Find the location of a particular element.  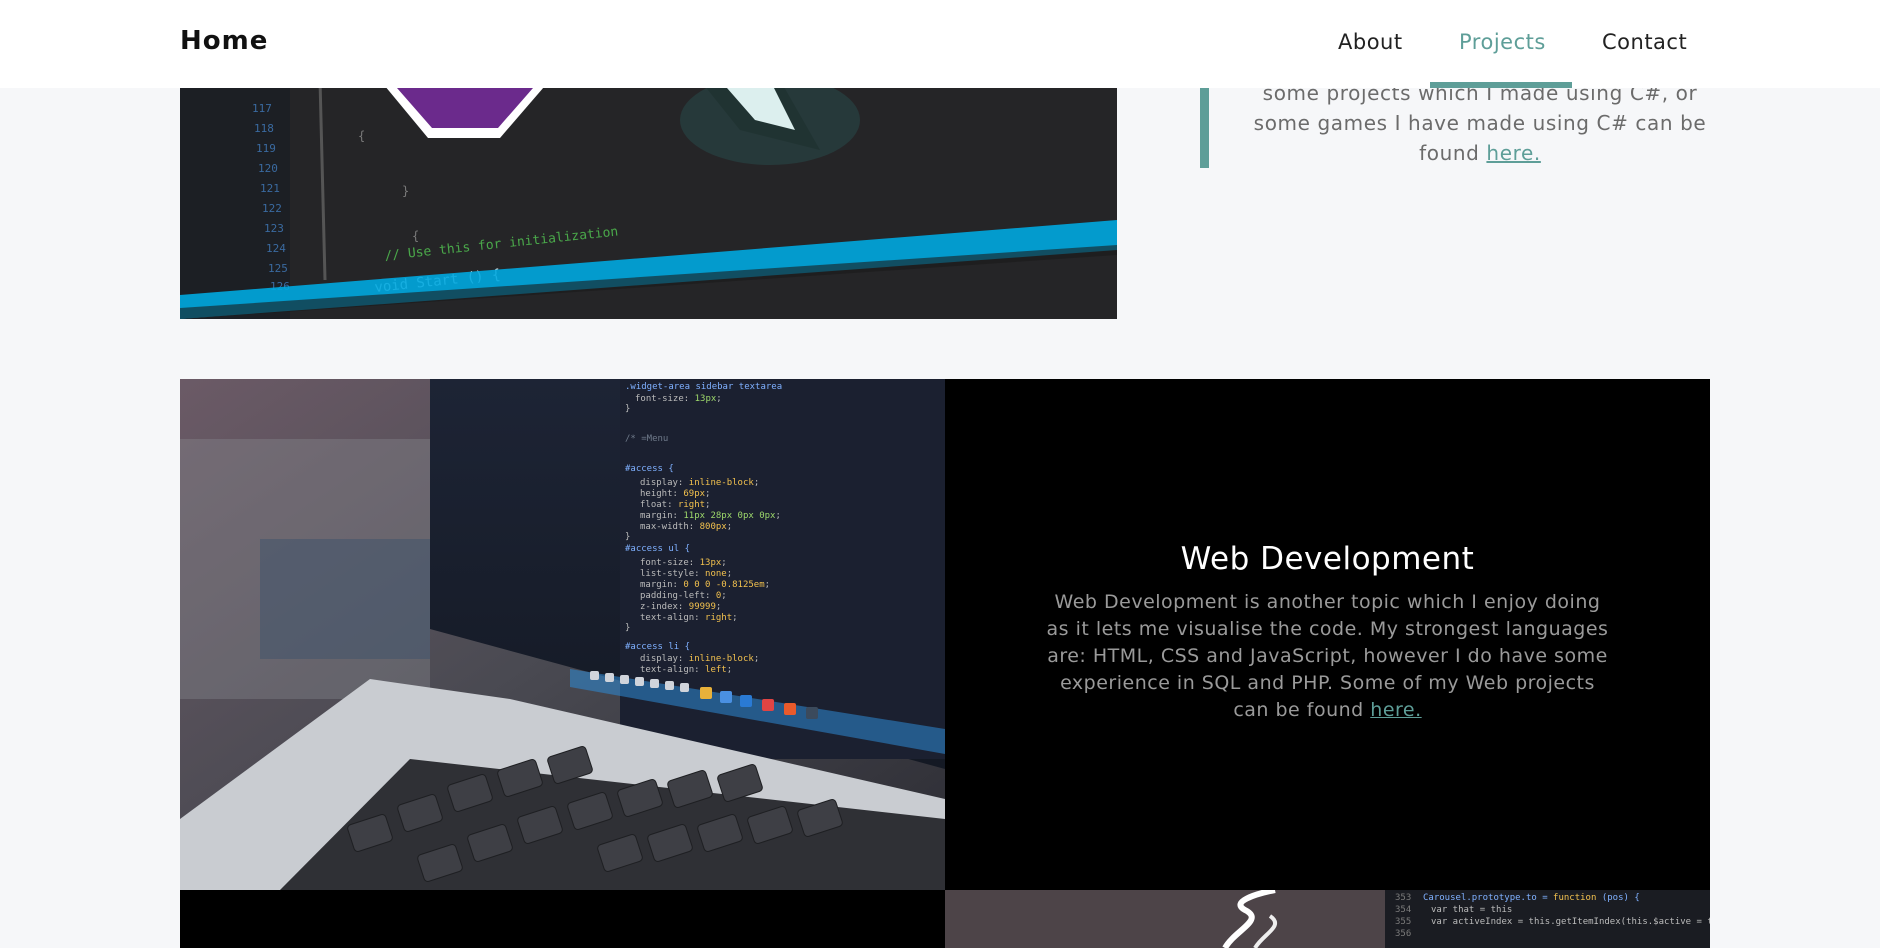

section-accent-bar is located at coordinates (1204, 128).